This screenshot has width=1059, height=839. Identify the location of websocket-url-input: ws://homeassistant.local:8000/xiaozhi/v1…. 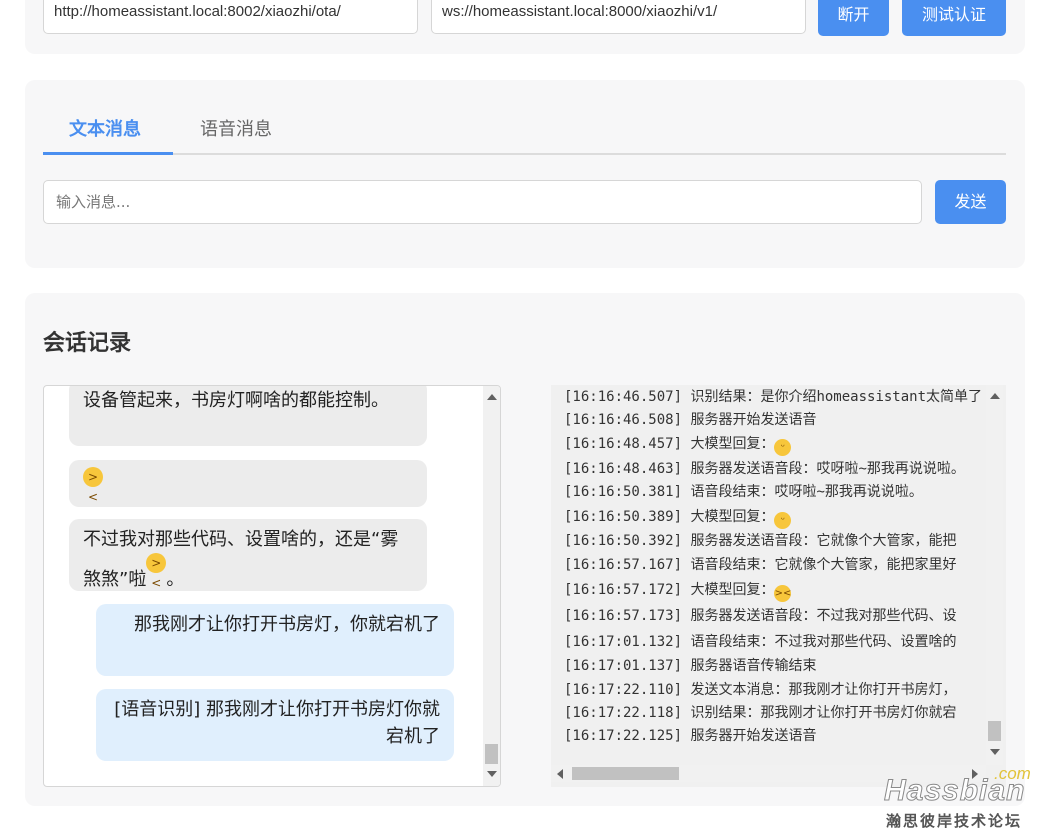
(618, 17).